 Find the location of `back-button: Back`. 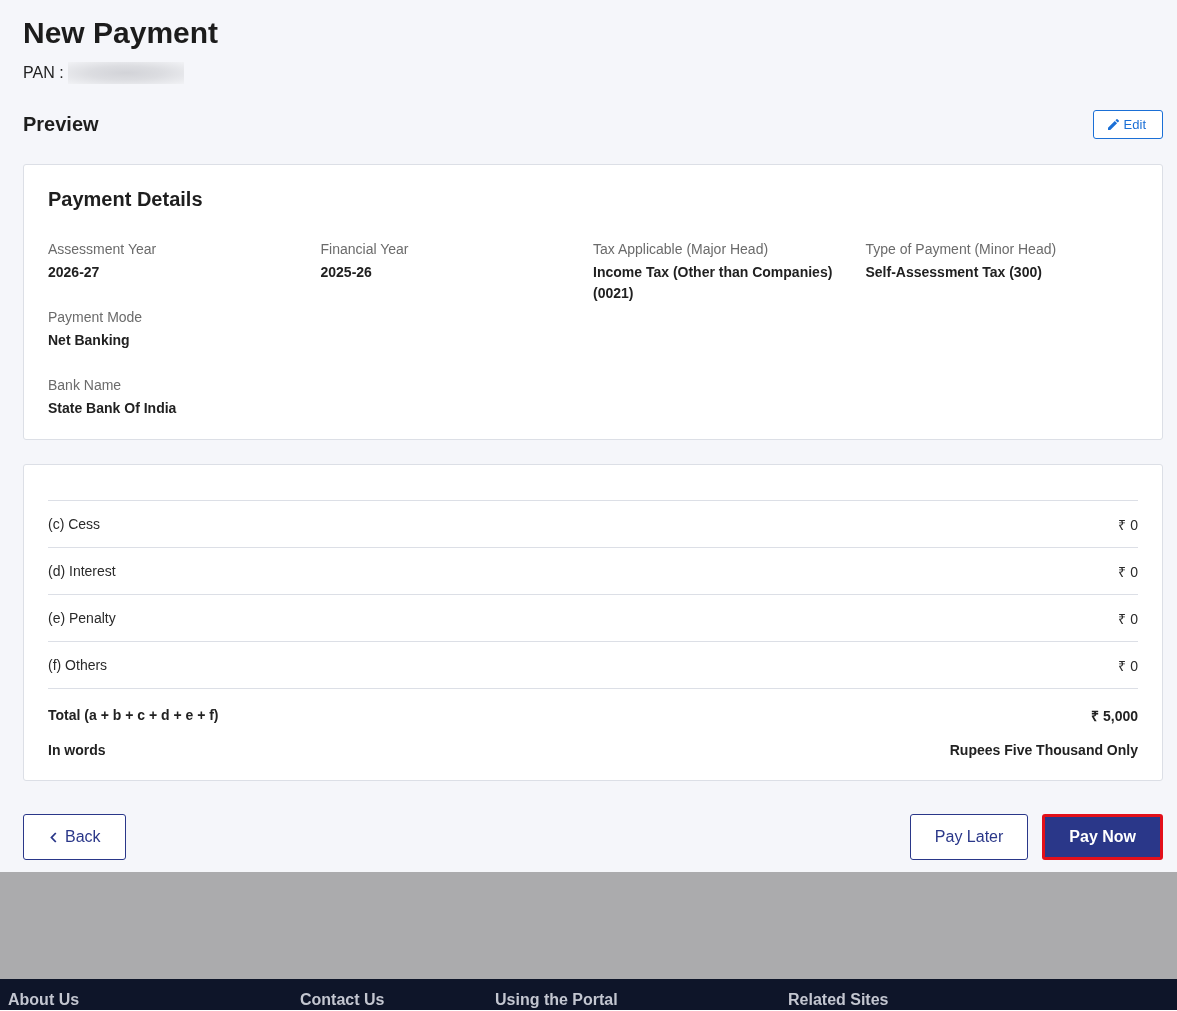

back-button: Back is located at coordinates (74, 837).